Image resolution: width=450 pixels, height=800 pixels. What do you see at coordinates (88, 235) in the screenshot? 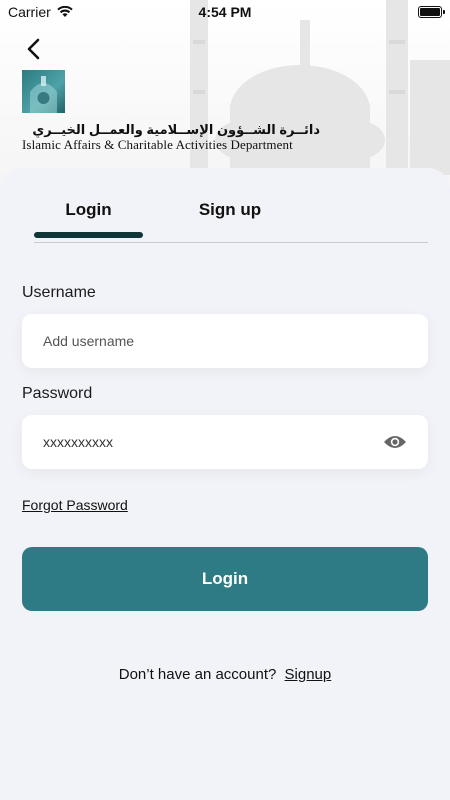
I see `active-tab-indicator` at bounding box center [88, 235].